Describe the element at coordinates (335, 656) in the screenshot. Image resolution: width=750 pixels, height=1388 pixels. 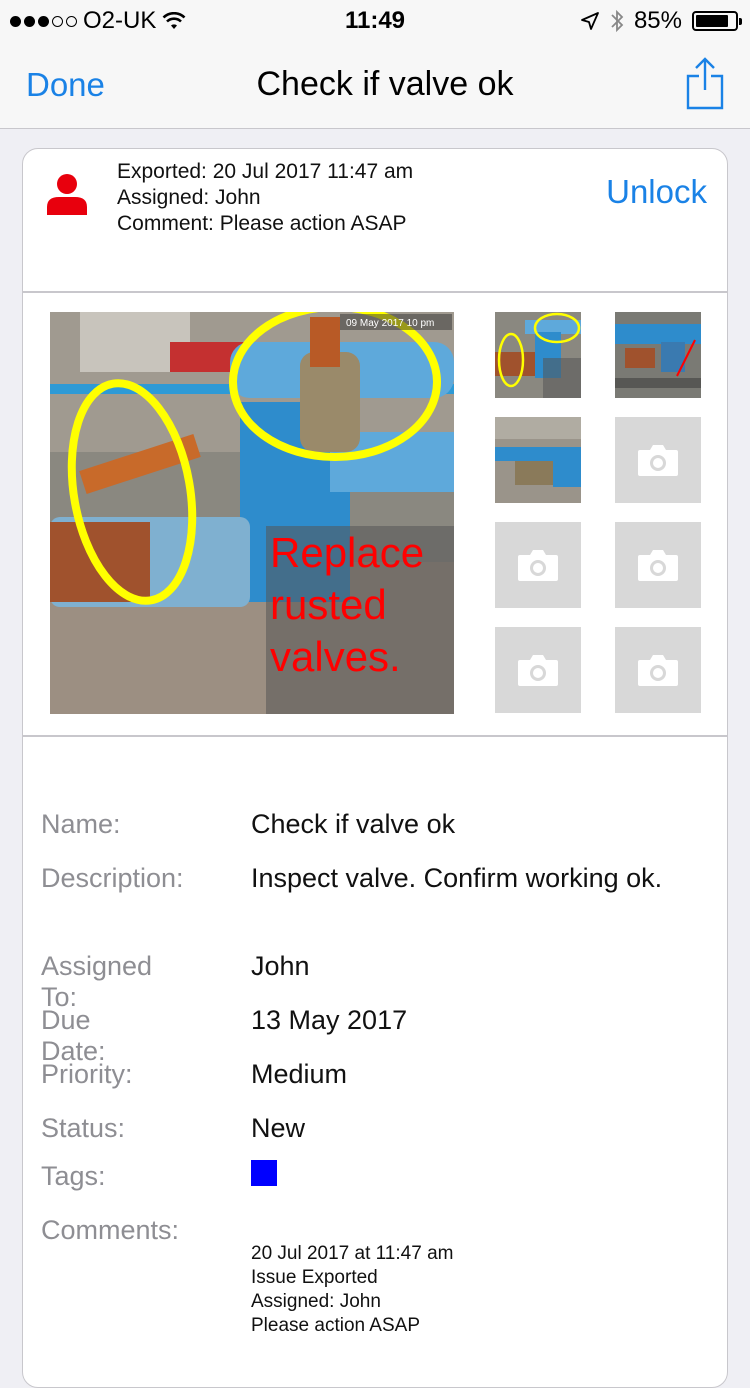
I see `photo-annotation-line3: valves.` at that location.